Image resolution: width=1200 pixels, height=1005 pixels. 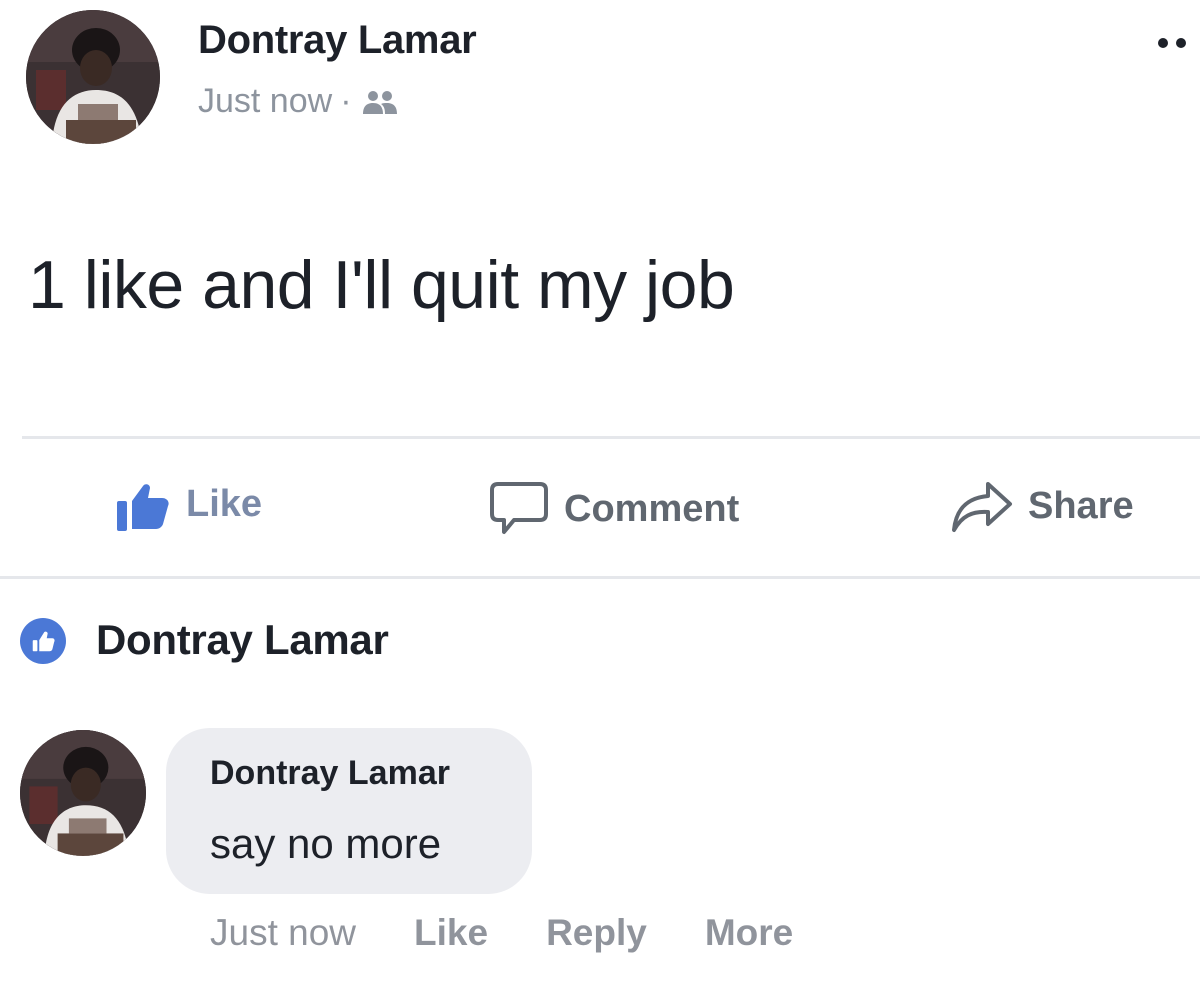 I want to click on comment-label: Comment, so click(x=652, y=508).